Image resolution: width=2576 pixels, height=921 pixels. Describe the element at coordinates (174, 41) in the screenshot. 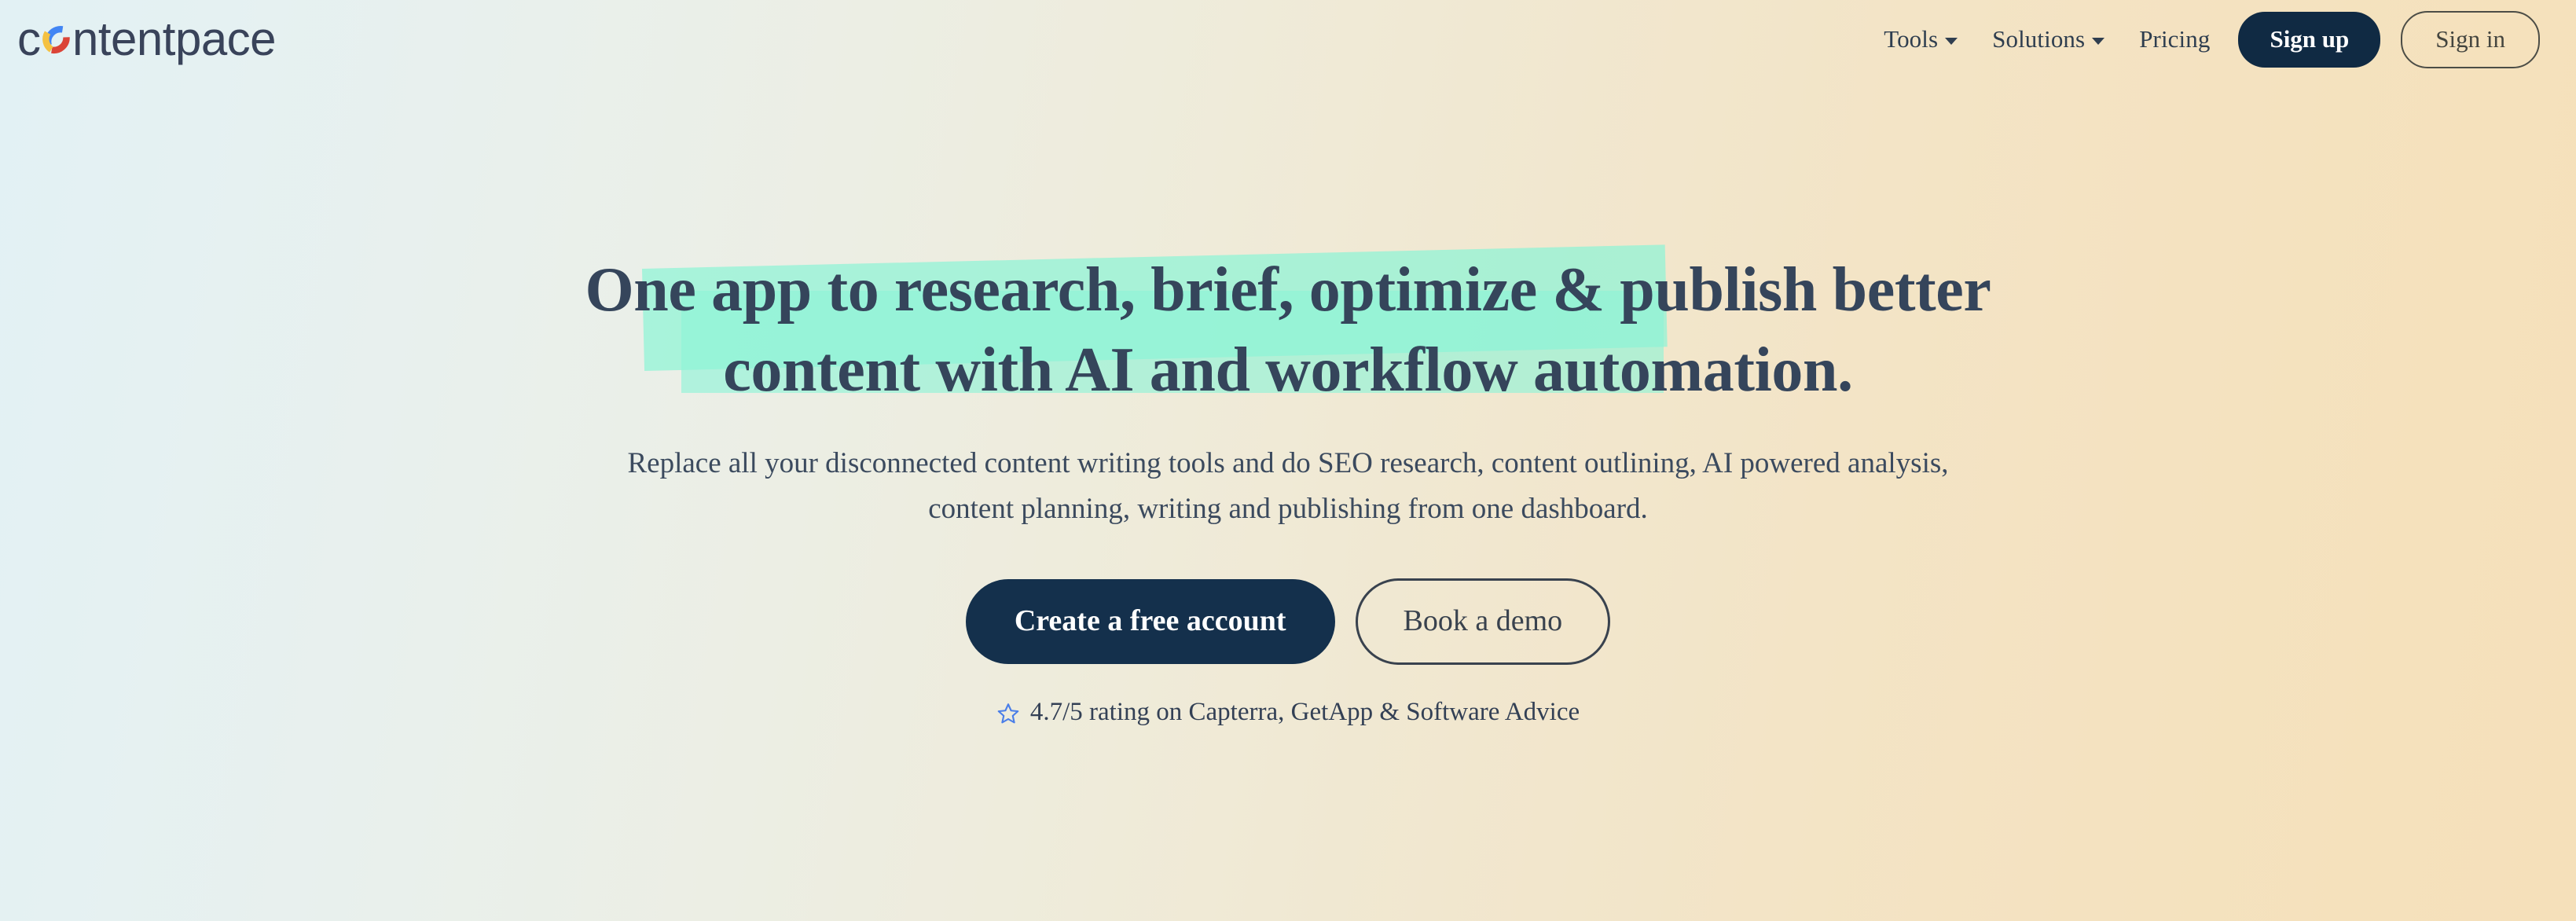

I see `logo-letters-ntentpace-text: ntentpace` at that location.